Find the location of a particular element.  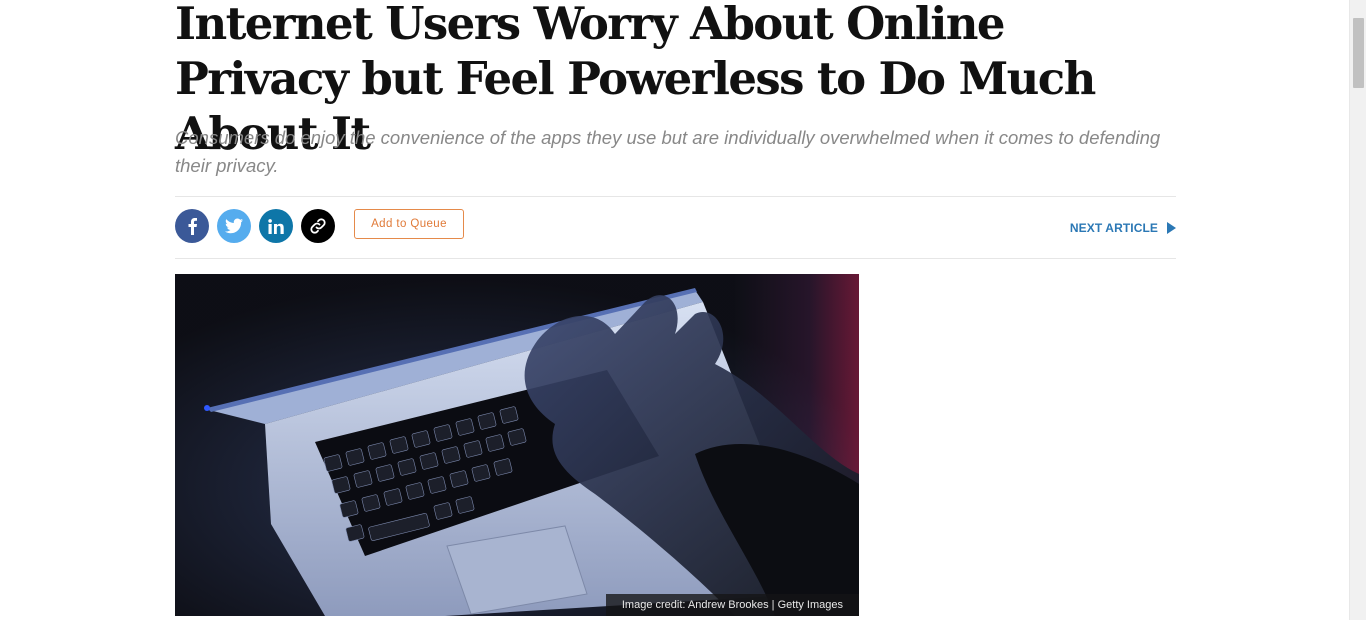

add-to-queue-button: Add to Queue is located at coordinates (409, 224).